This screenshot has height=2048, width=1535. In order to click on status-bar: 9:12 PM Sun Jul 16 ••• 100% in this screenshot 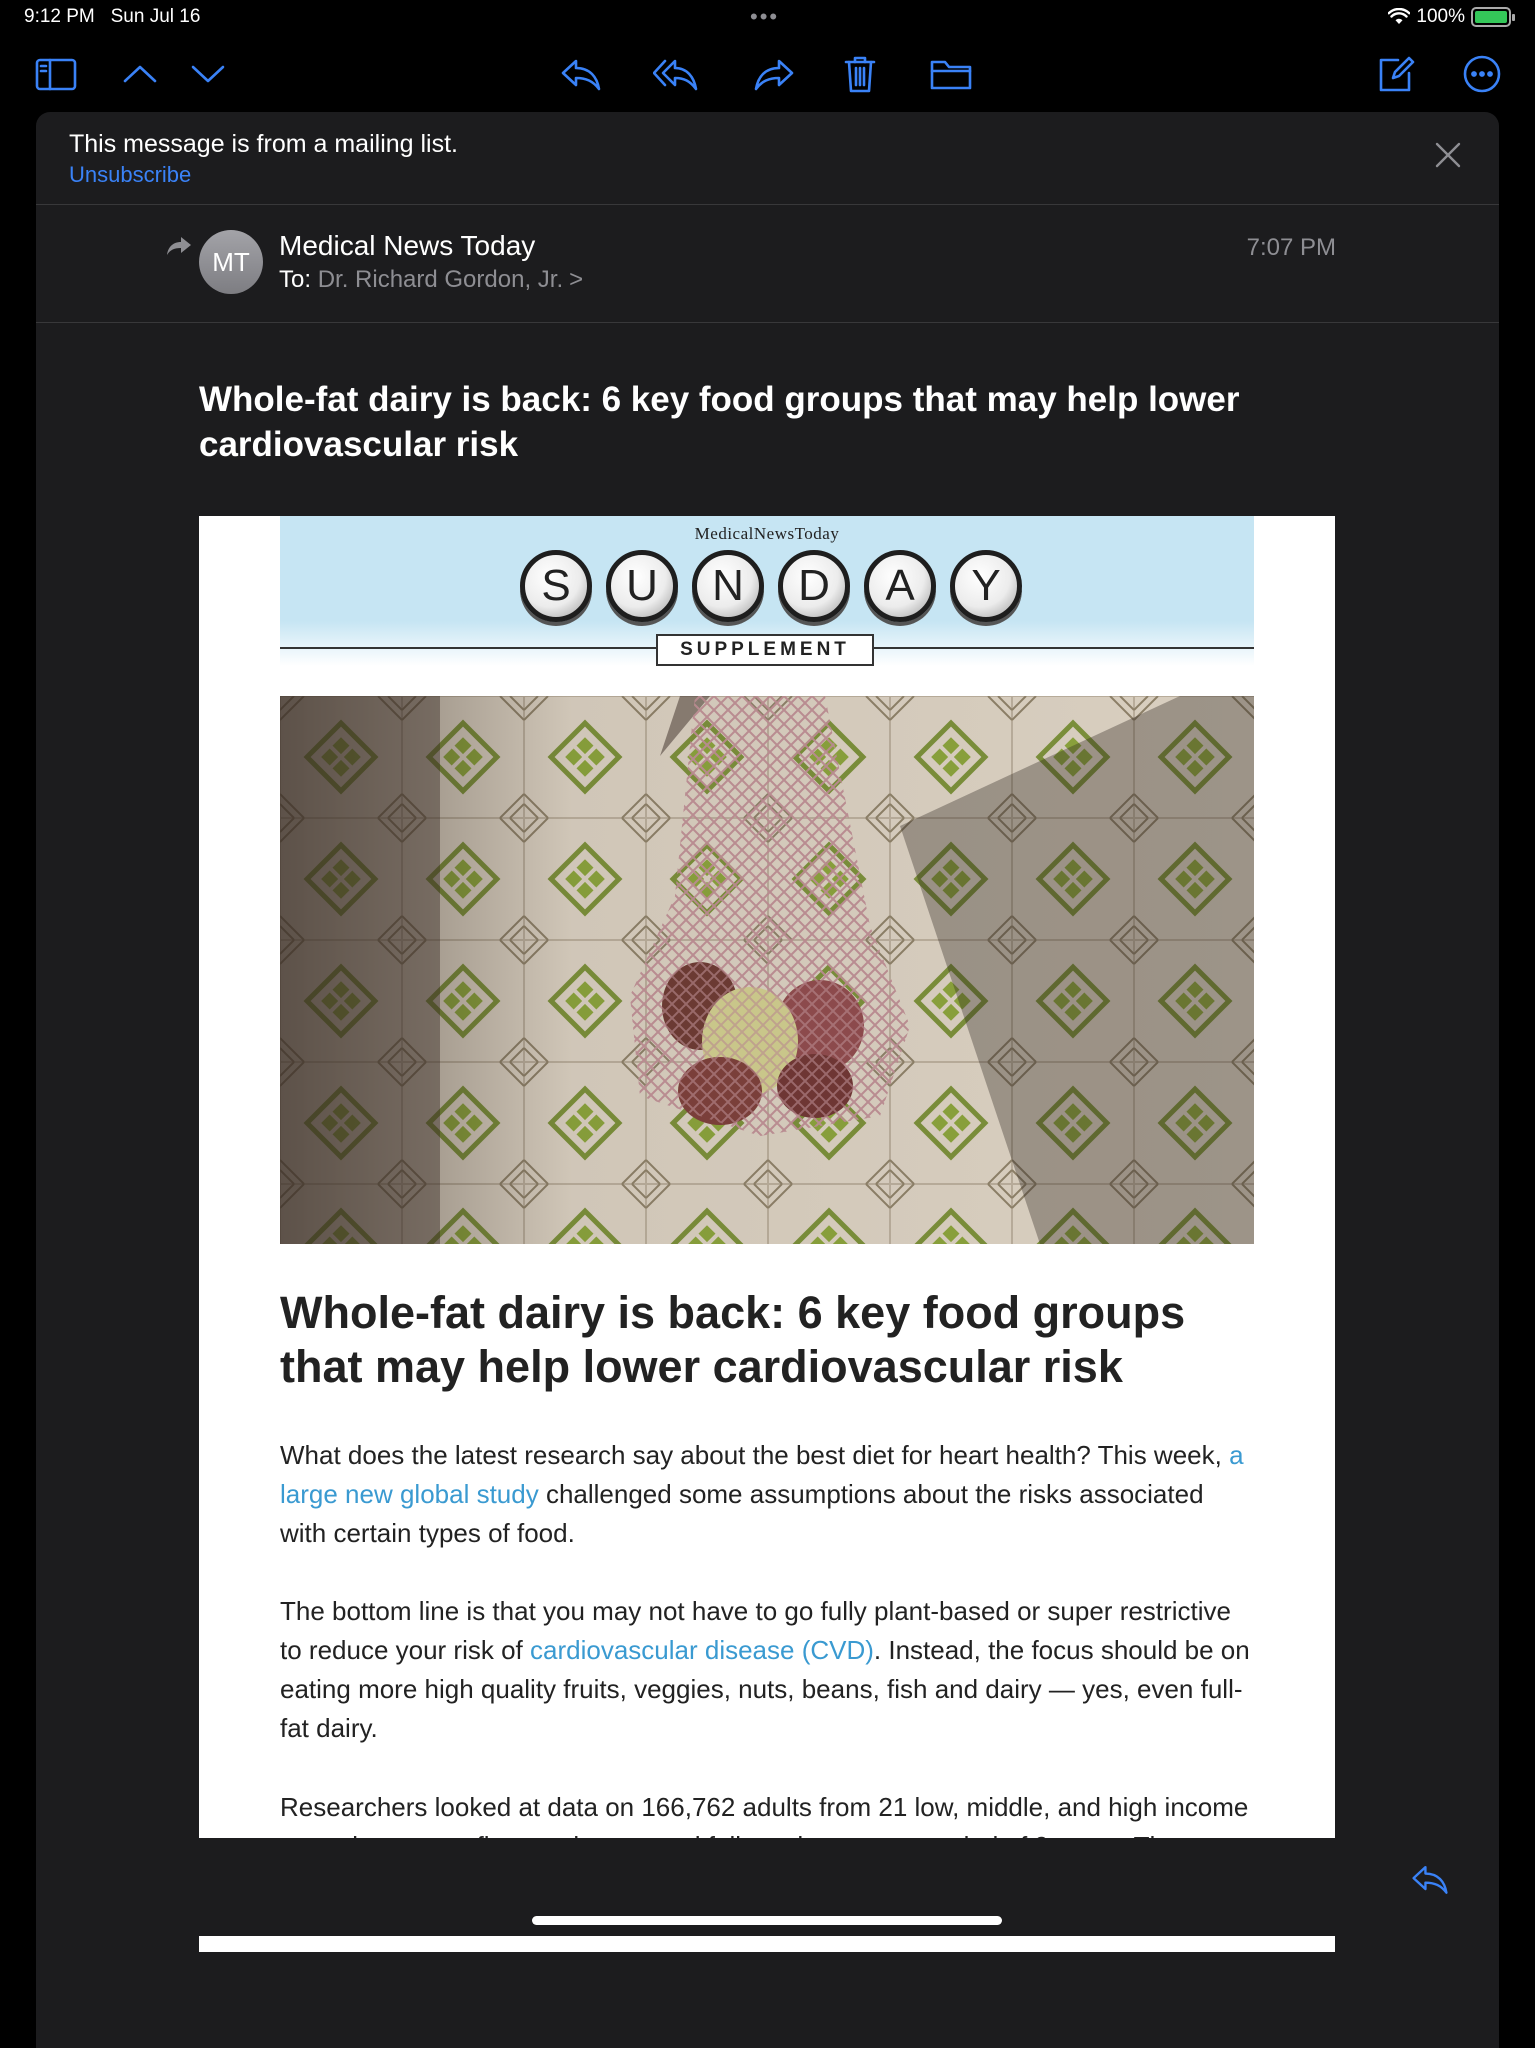, I will do `click(767, 18)`.